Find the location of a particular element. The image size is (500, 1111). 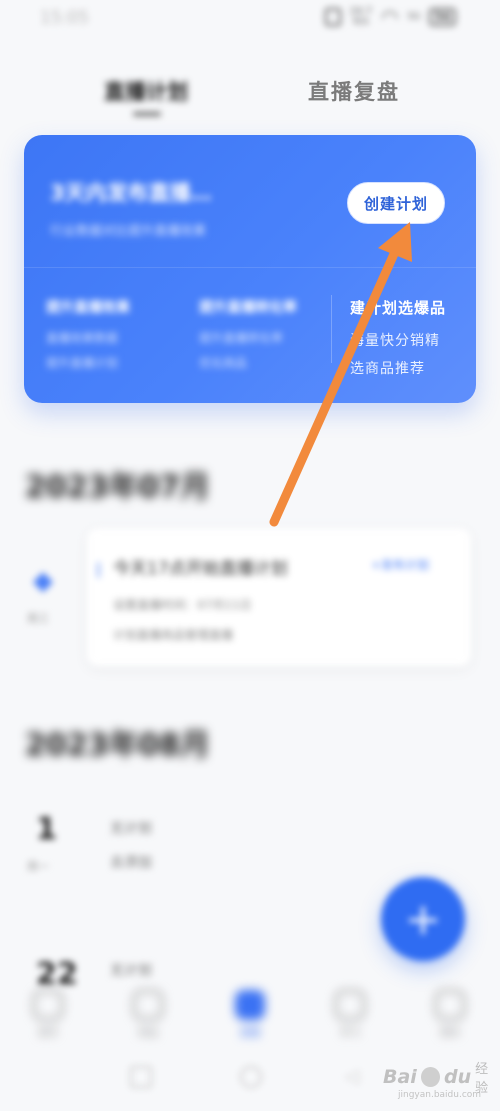

recent-apps-icon: ◁ is located at coordinates (356, 1077).